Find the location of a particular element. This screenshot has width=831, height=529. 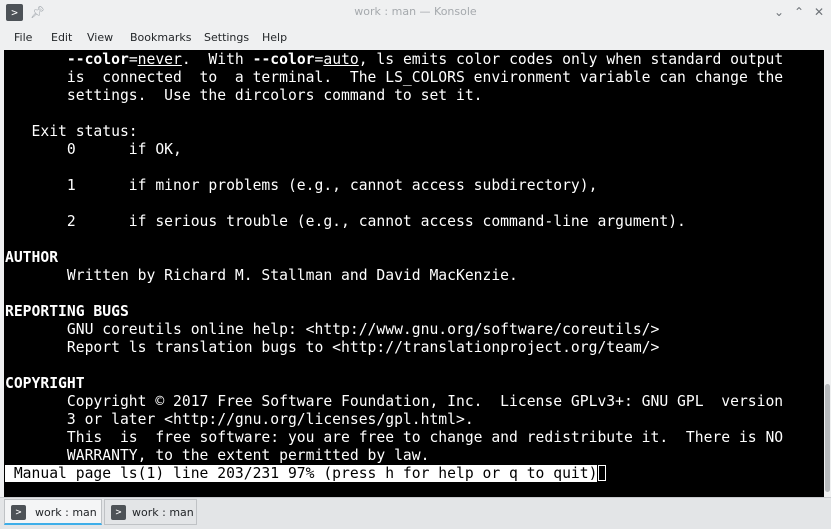

tab-work-man-2: > work : man is located at coordinates (150, 512).